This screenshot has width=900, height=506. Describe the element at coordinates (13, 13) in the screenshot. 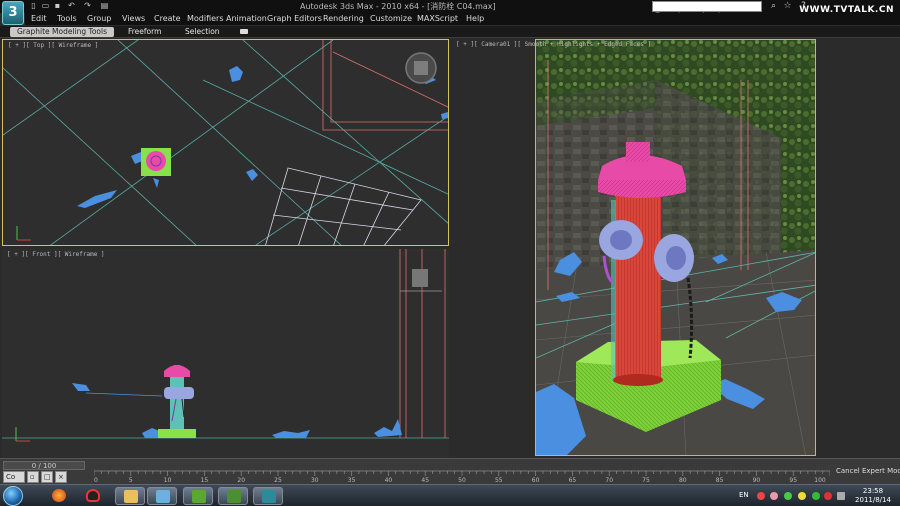

I see `app-logo-button: 3` at that location.